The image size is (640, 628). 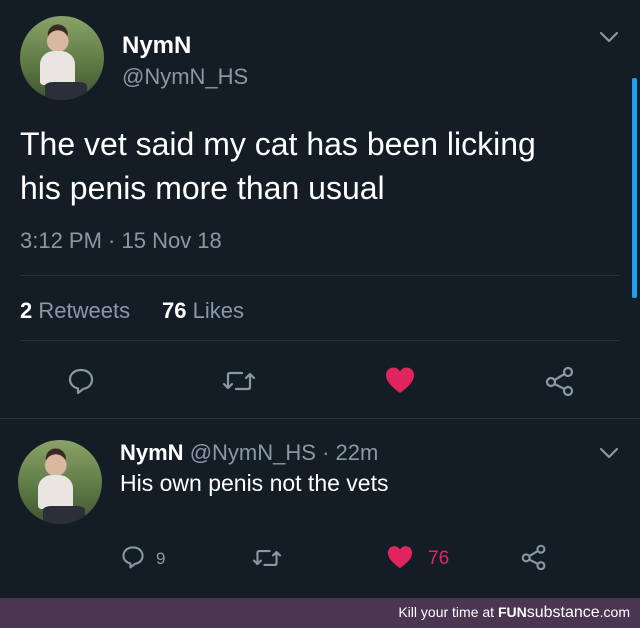 I want to click on retweets-stat: 2 Retweets, so click(x=75, y=311).